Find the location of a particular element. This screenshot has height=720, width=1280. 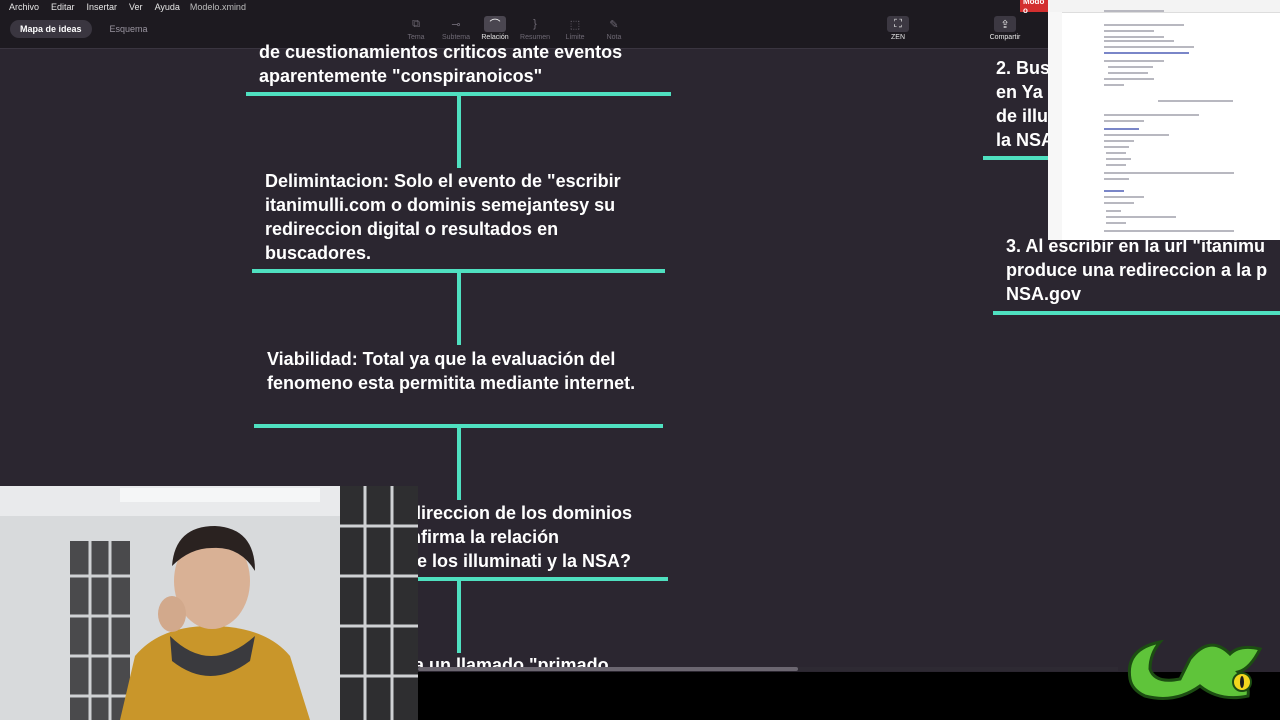

topic-node-5-clip: a un llamado "primado is located at coordinates (544, 660).